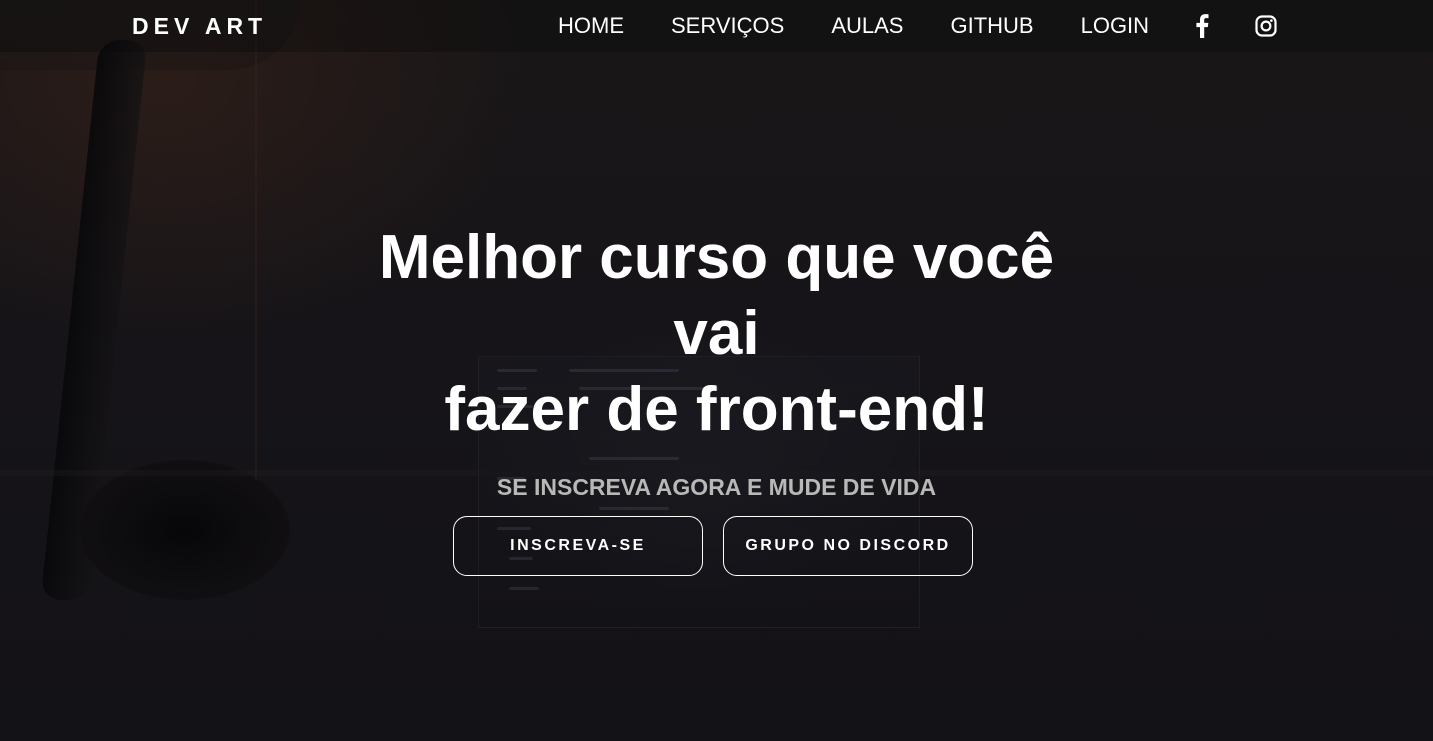 The height and width of the screenshot is (741, 1433). I want to click on nav-links: HOME SERVIÇOS AULAS GITHUB LOGIN, so click(877, 26).